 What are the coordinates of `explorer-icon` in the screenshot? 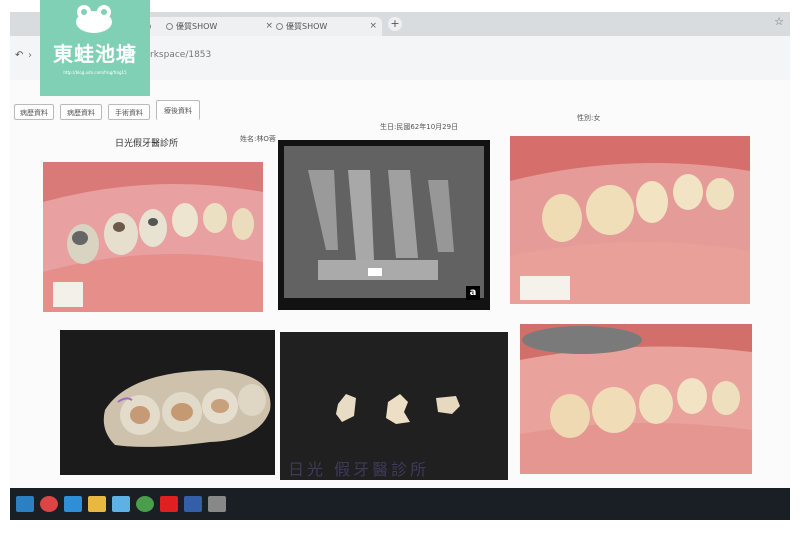 It's located at (121, 504).